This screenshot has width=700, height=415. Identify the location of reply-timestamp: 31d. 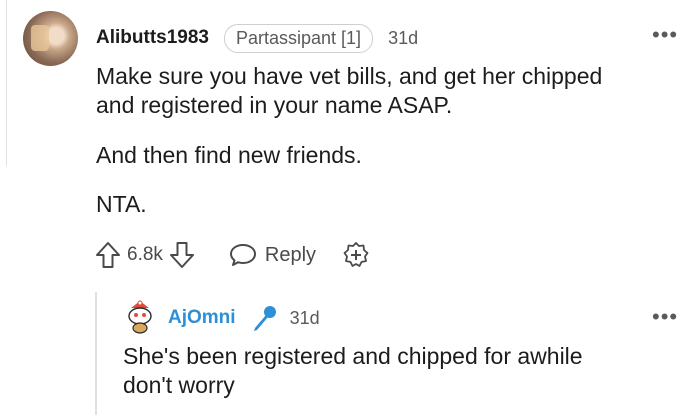
(304, 317).